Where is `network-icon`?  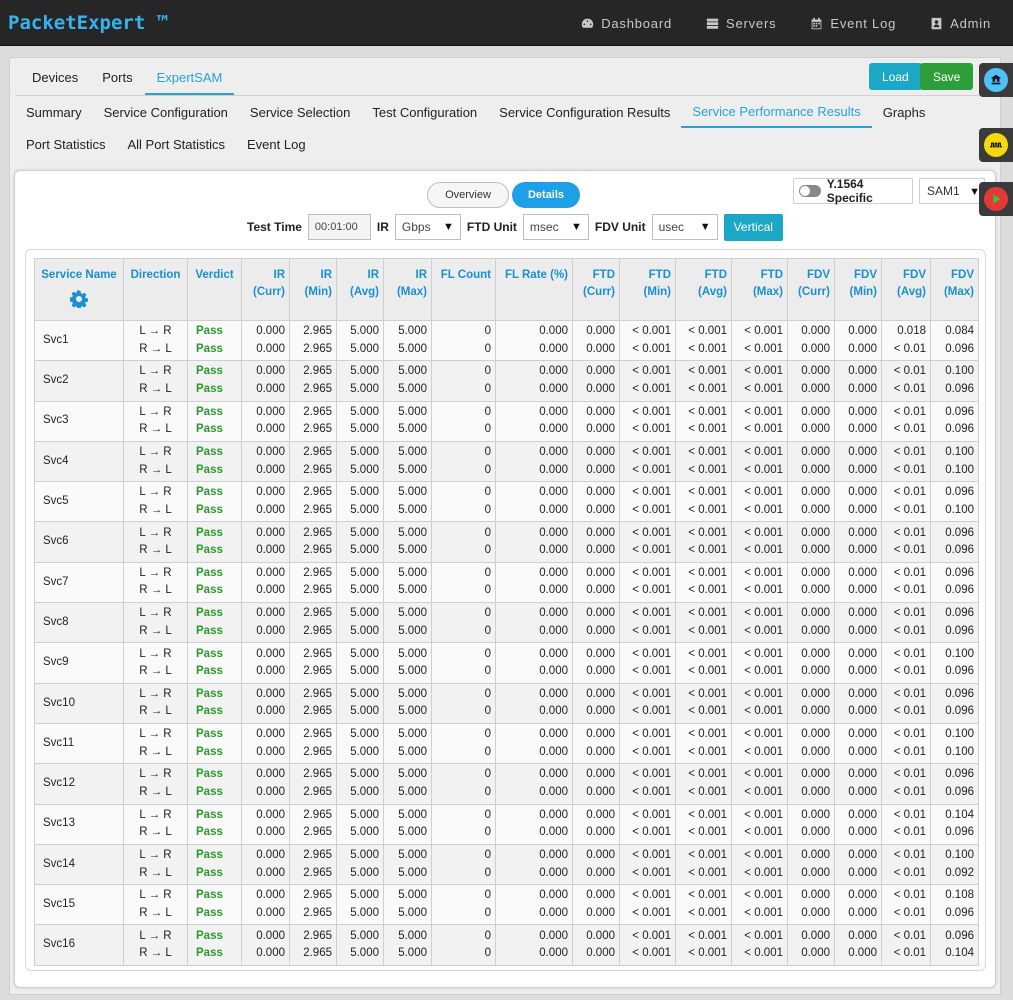
network-icon is located at coordinates (996, 80).